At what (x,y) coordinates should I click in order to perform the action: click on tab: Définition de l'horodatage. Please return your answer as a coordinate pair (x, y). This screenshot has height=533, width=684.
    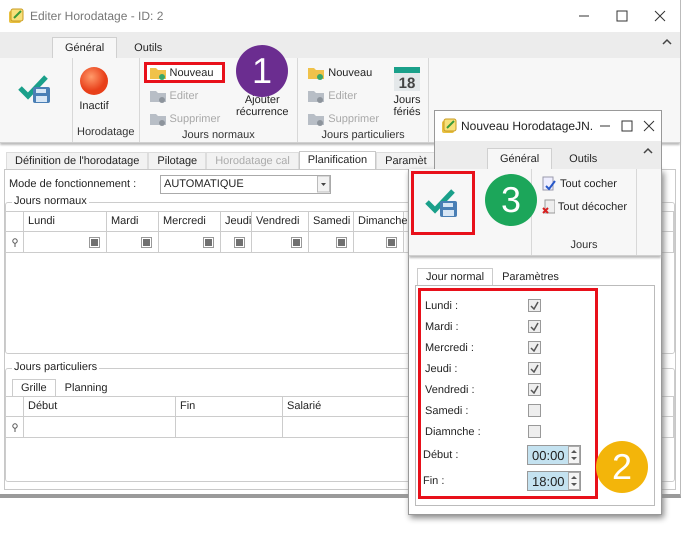
    Looking at the image, I should click on (77, 160).